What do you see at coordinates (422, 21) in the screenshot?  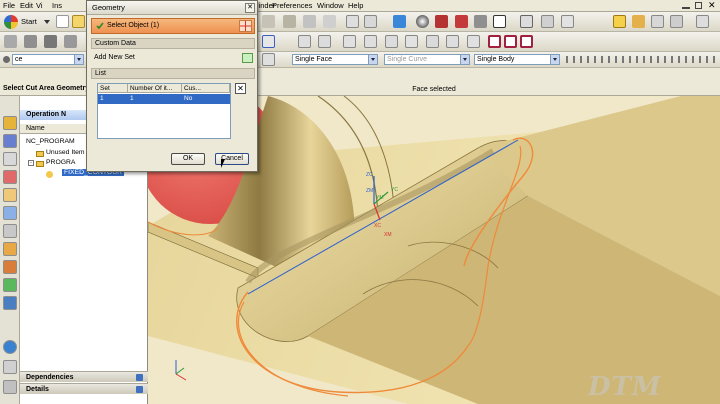 I see `render-style-icon` at bounding box center [422, 21].